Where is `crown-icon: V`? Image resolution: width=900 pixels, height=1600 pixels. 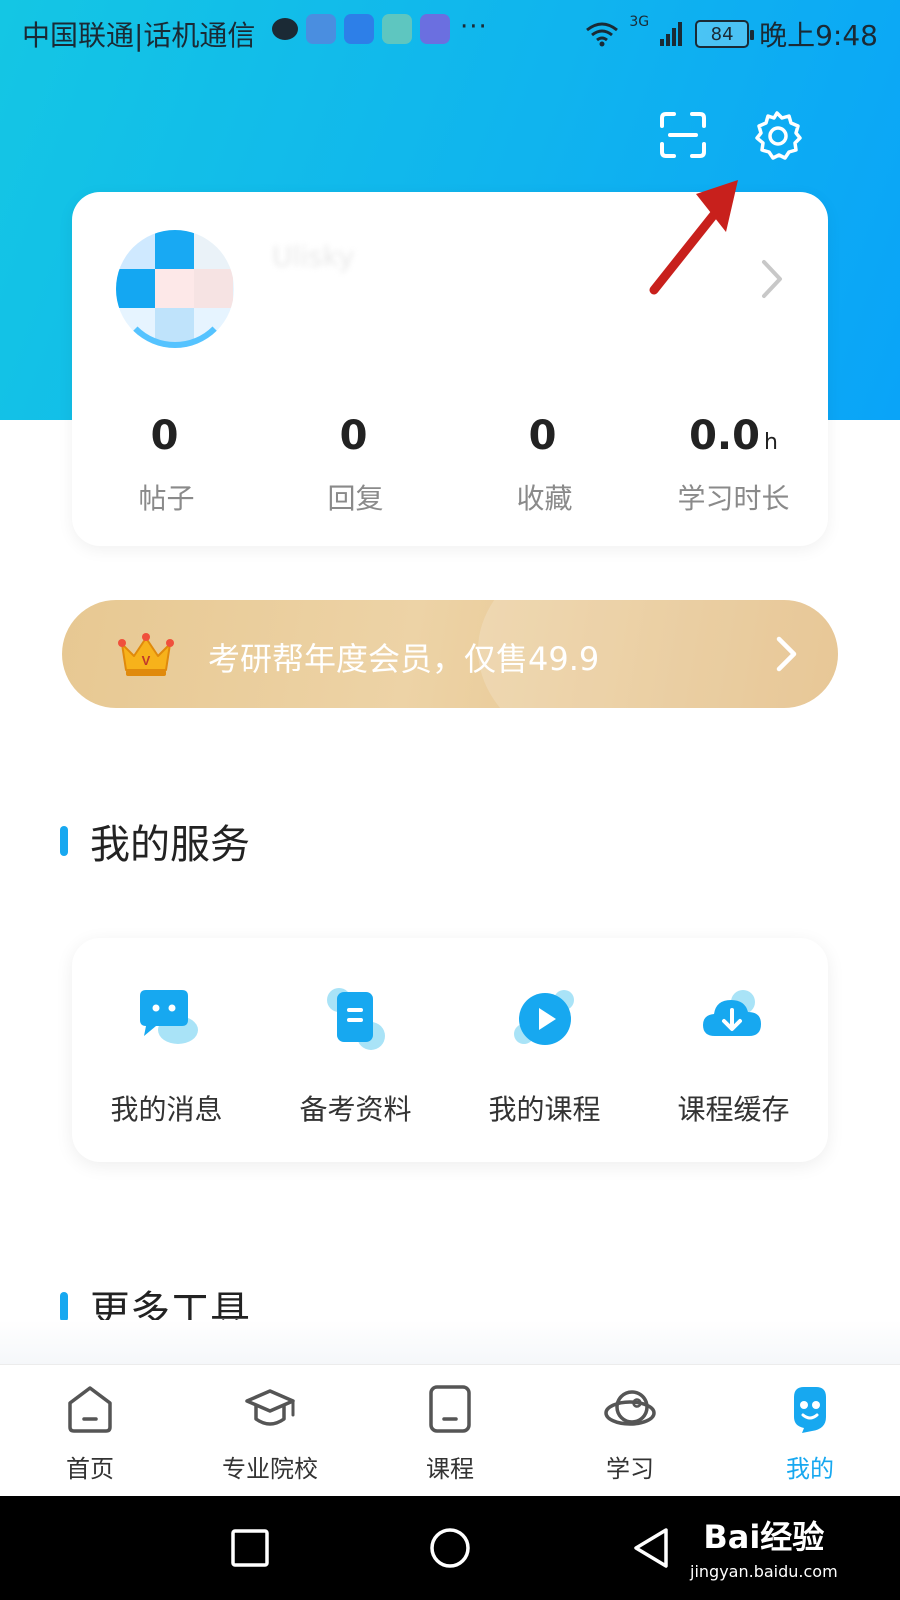 crown-icon: V is located at coordinates (146, 654).